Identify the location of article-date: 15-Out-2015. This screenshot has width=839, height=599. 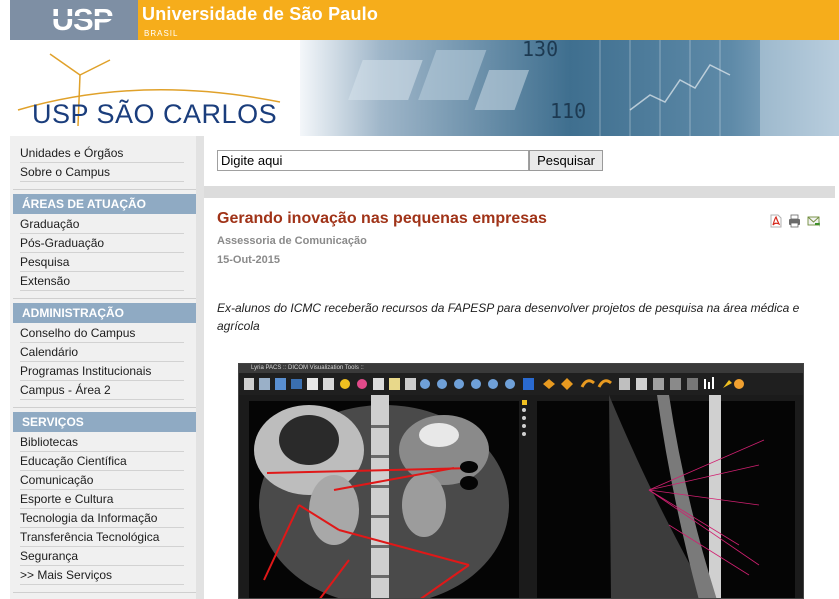
(248, 260).